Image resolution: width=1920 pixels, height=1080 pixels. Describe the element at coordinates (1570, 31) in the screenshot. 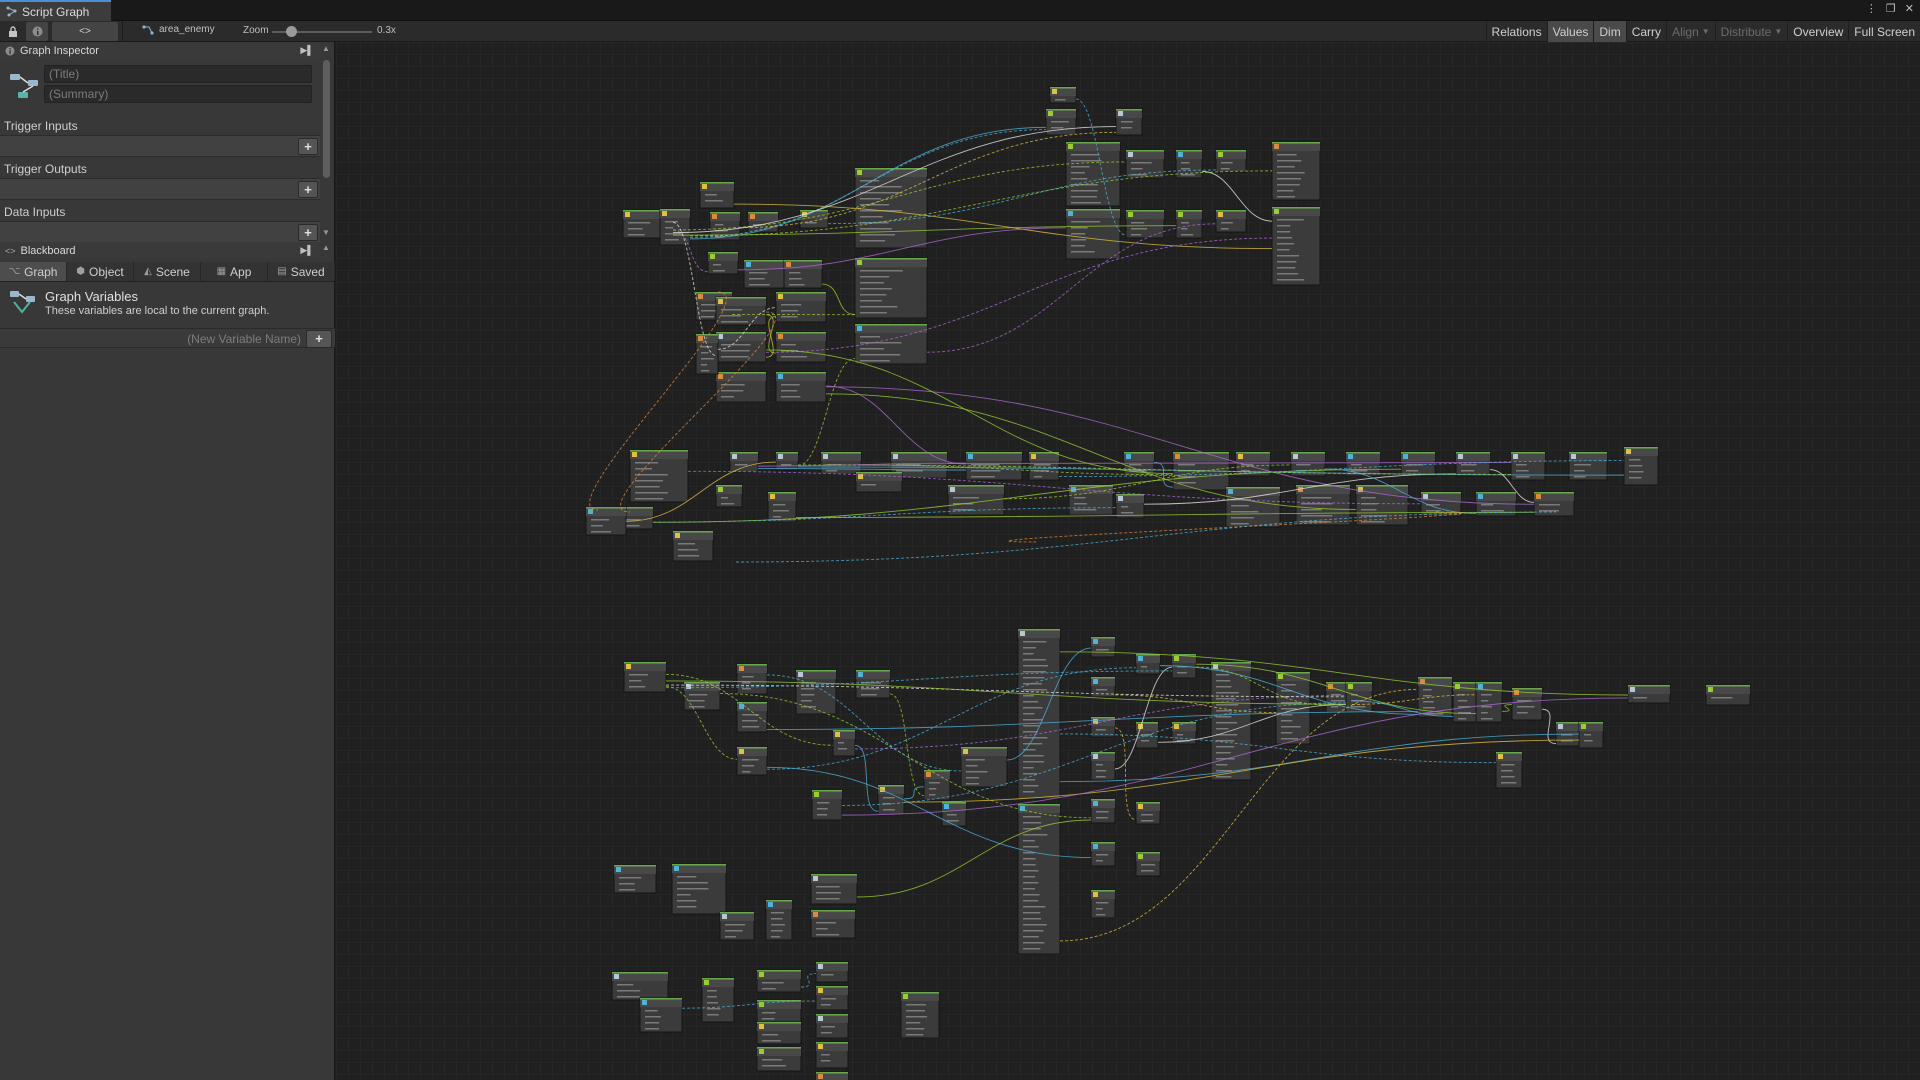

I see `values-button: Values` at that location.